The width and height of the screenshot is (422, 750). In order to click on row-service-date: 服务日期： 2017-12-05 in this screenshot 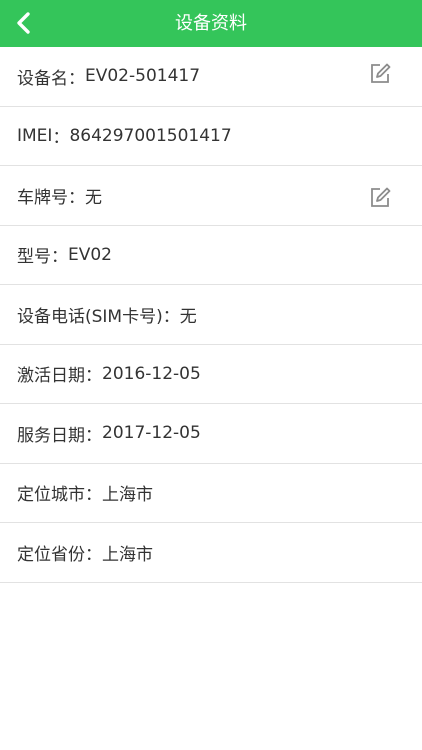, I will do `click(211, 434)`.